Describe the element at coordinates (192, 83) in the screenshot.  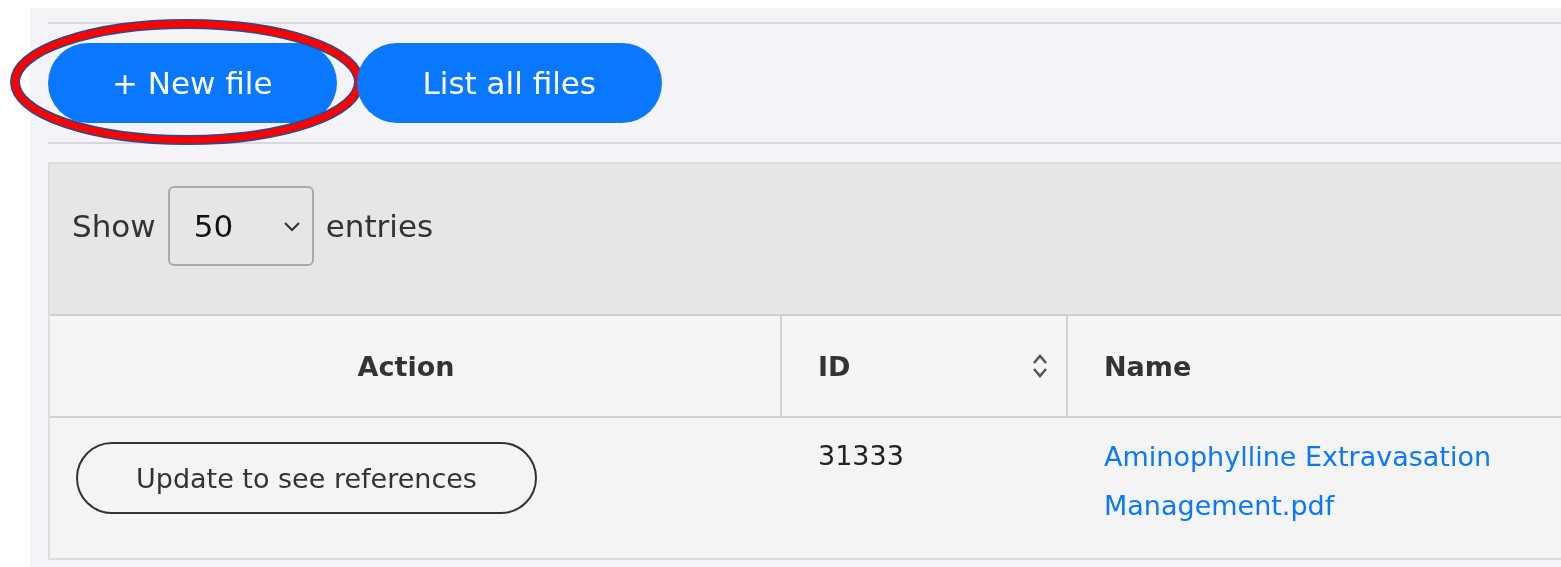
I see `toolbar-button: + New file` at that location.